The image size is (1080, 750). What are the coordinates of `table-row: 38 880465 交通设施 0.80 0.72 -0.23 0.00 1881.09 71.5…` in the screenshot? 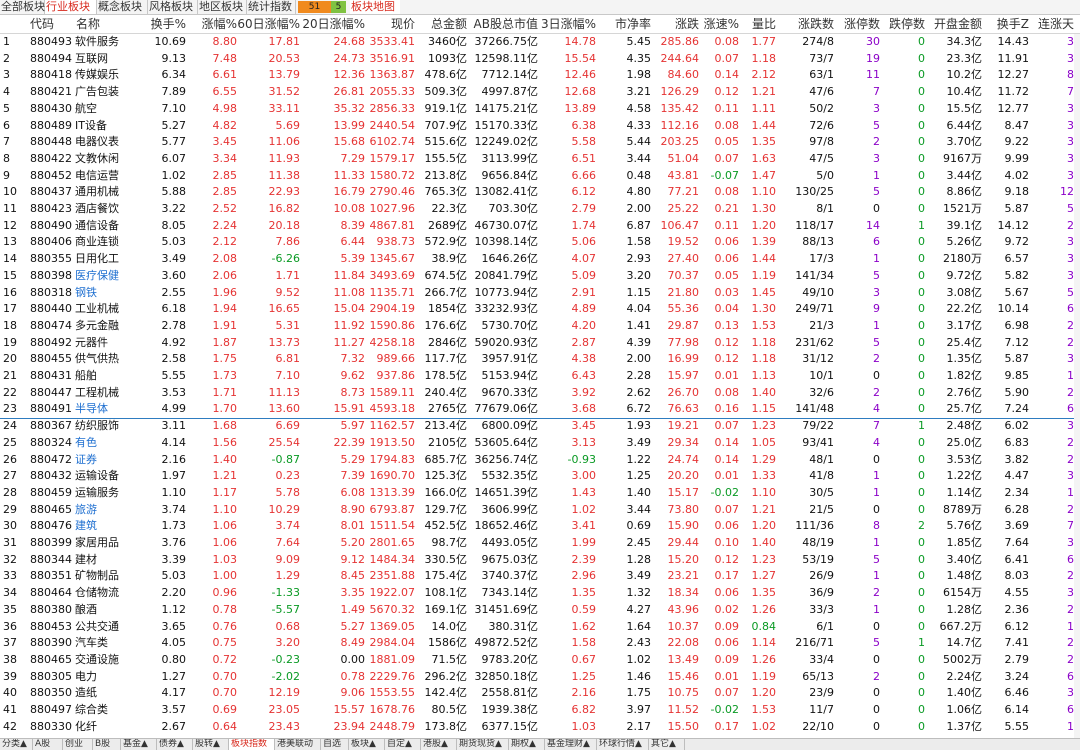 It's located at (540, 660).